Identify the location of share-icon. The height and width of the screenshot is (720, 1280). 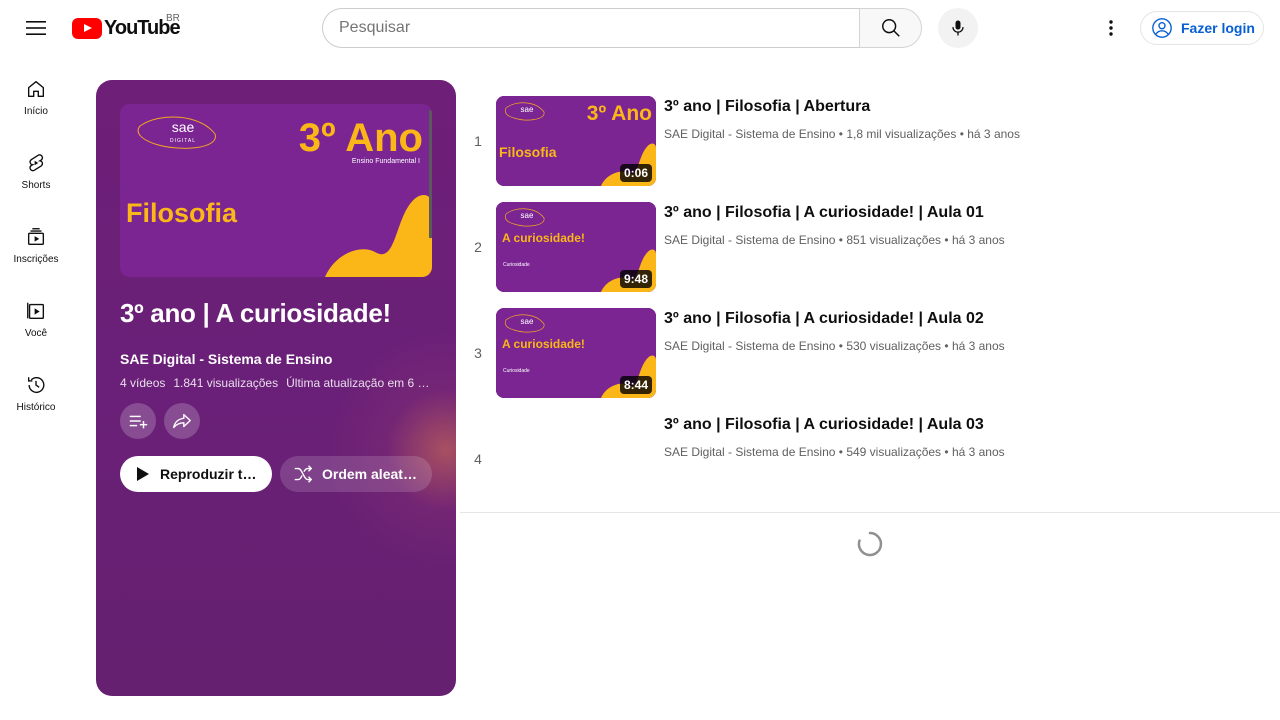
(182, 421).